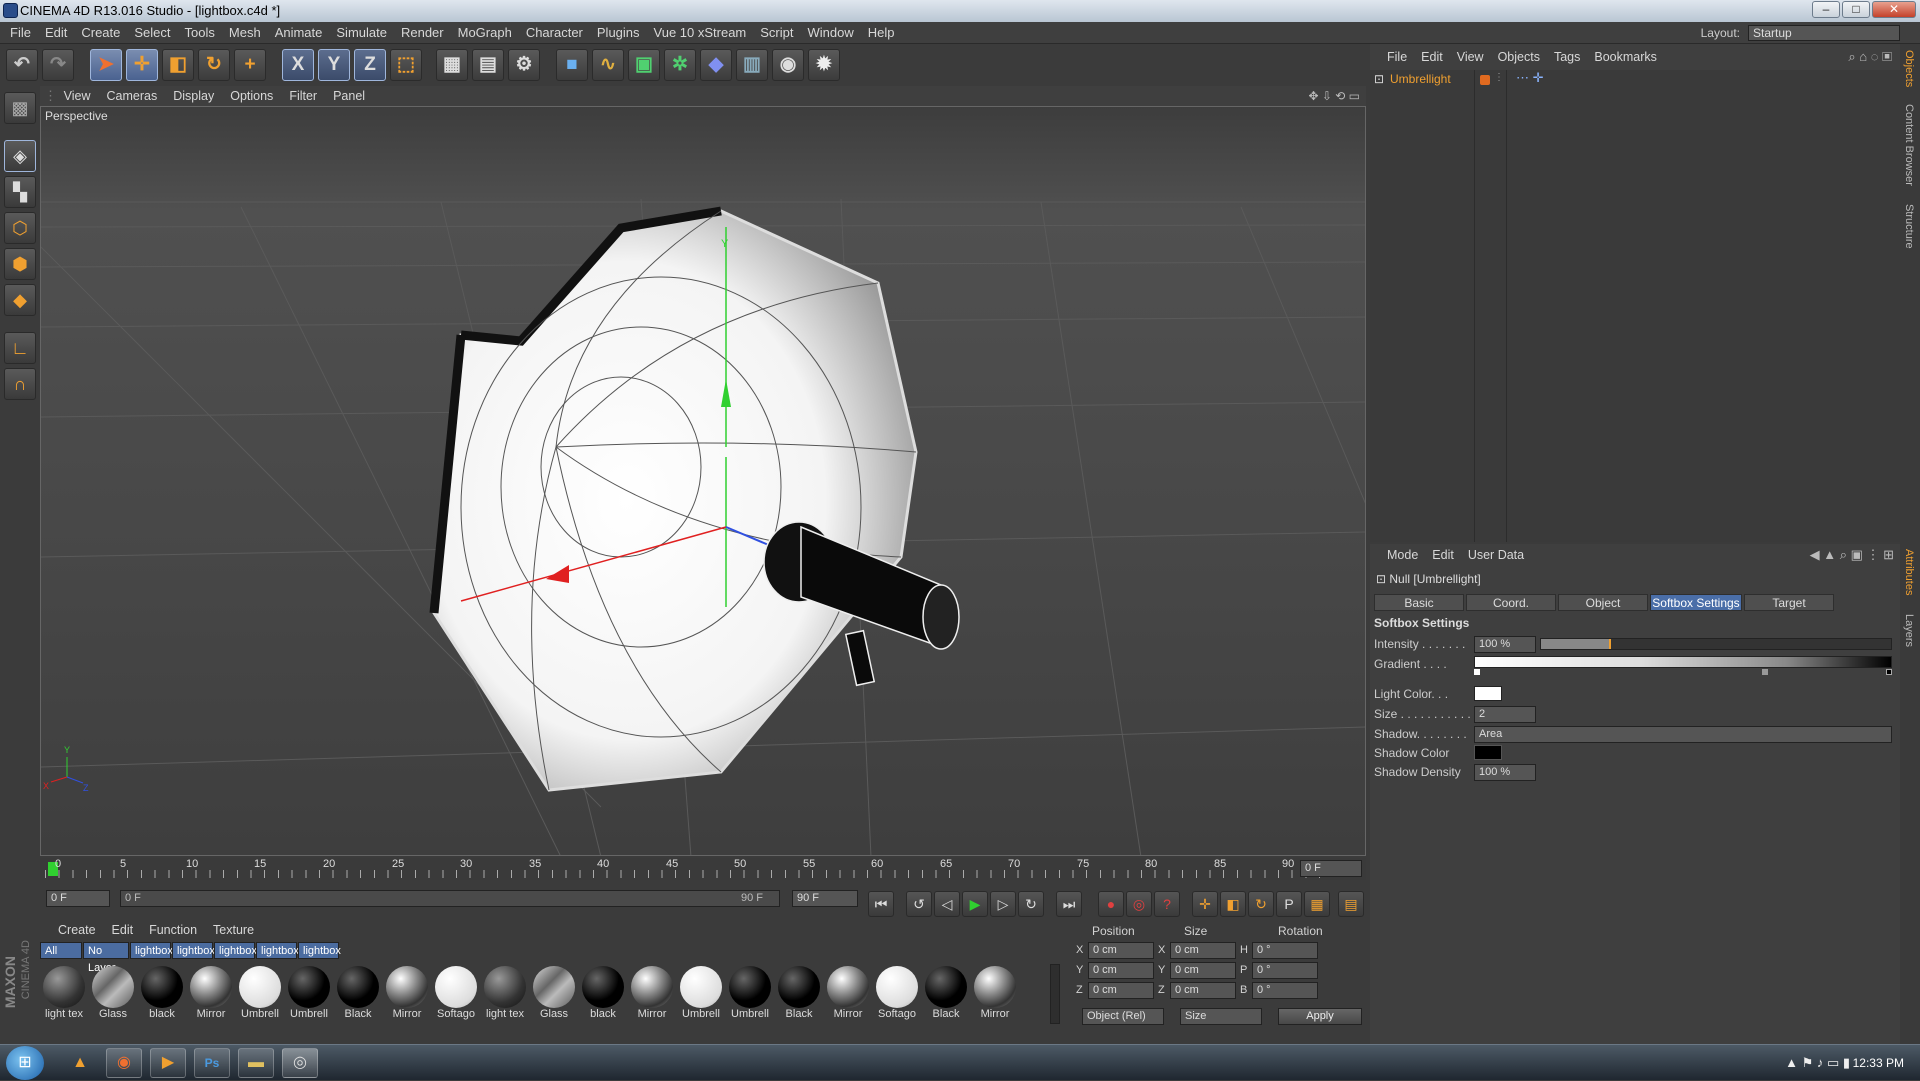 This screenshot has height=1081, width=1920. I want to click on coord-rotation-field: 0 °, so click(1285, 970).